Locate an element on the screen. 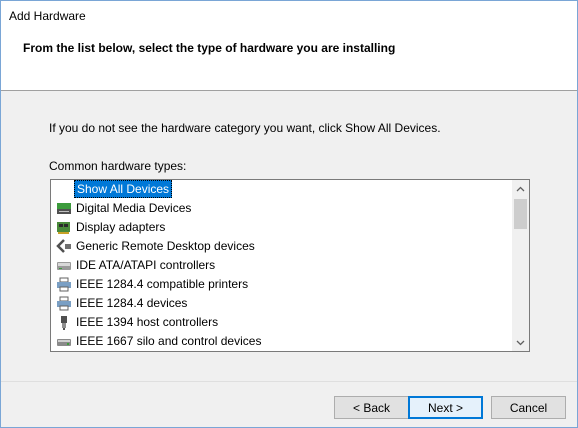 The width and height of the screenshot is (578, 428). host-controller-icon is located at coordinates (64, 323).